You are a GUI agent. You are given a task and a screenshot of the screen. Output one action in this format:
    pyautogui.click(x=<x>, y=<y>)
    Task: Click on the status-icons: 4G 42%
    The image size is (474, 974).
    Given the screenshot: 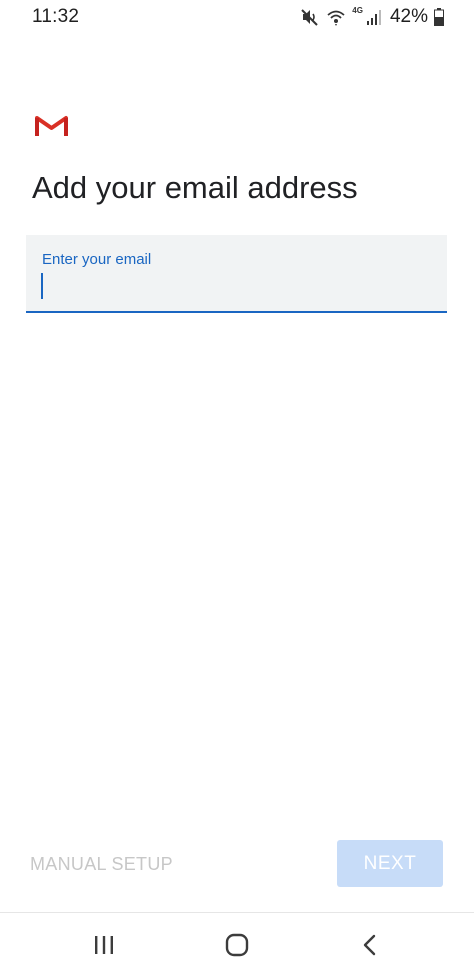 What is the action you would take?
    pyautogui.click(x=372, y=17)
    